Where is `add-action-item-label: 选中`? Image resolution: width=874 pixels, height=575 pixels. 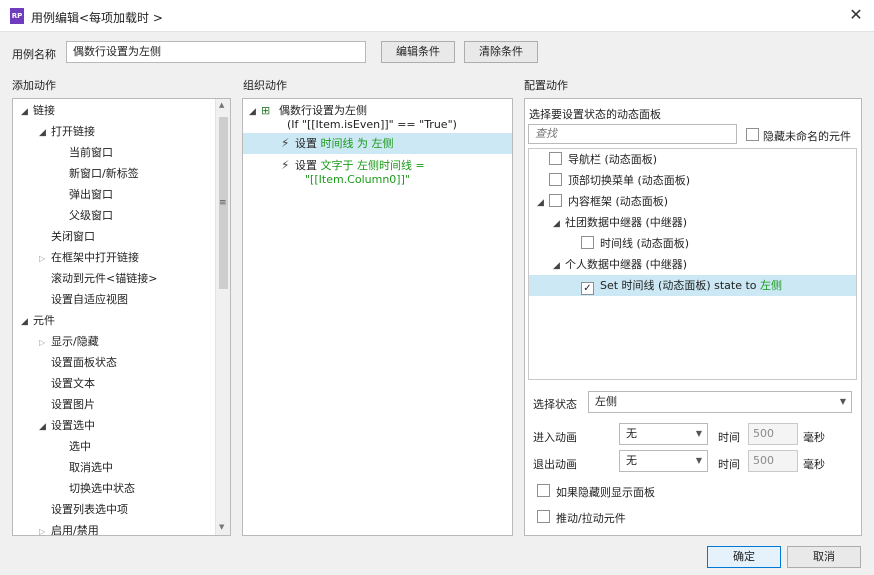 add-action-item-label: 选中 is located at coordinates (80, 446).